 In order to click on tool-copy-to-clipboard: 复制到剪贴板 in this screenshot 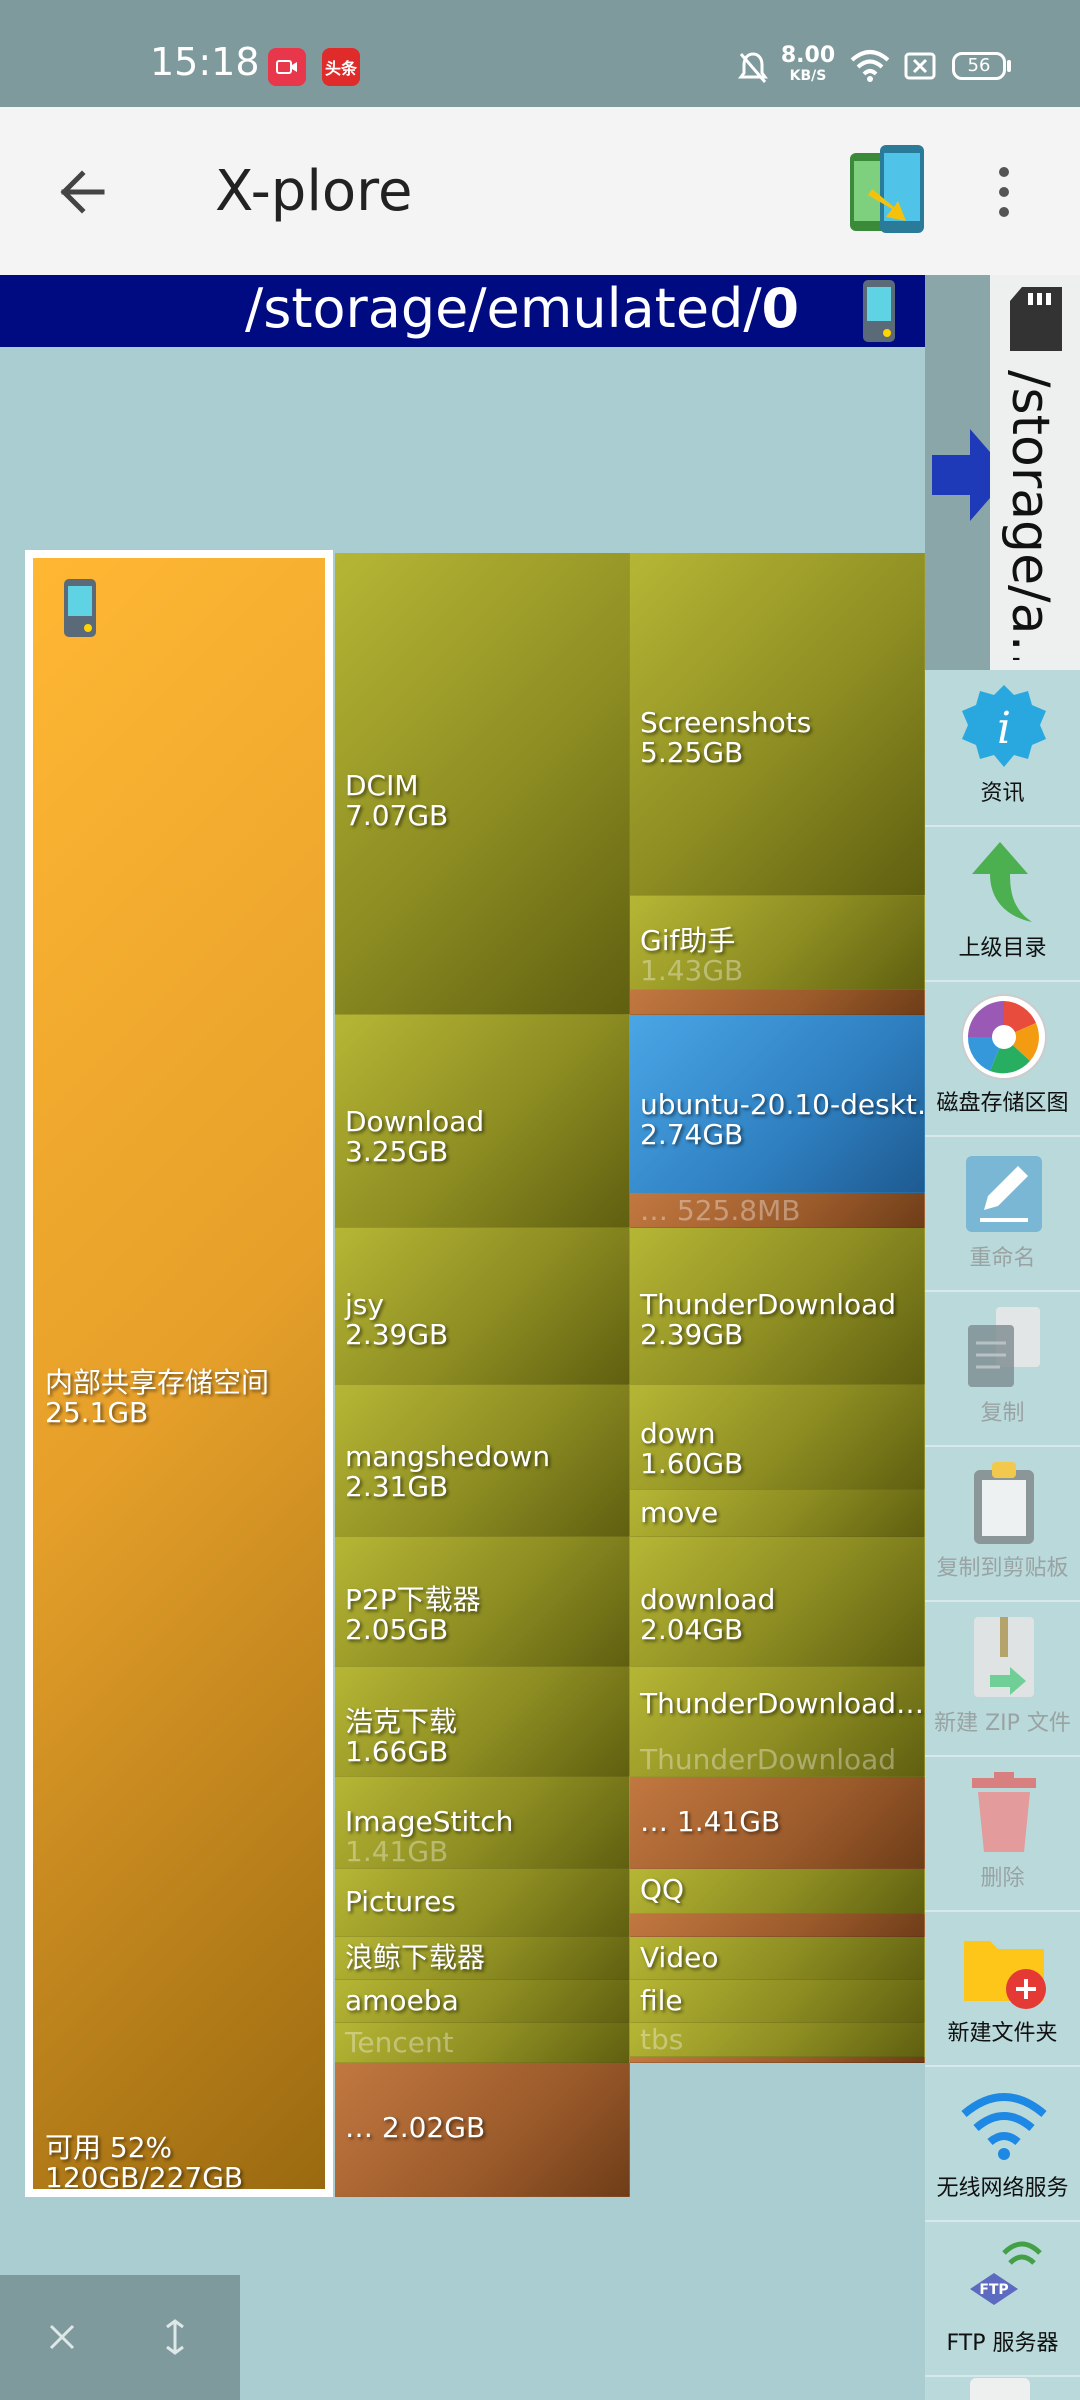, I will do `click(1002, 1526)`.